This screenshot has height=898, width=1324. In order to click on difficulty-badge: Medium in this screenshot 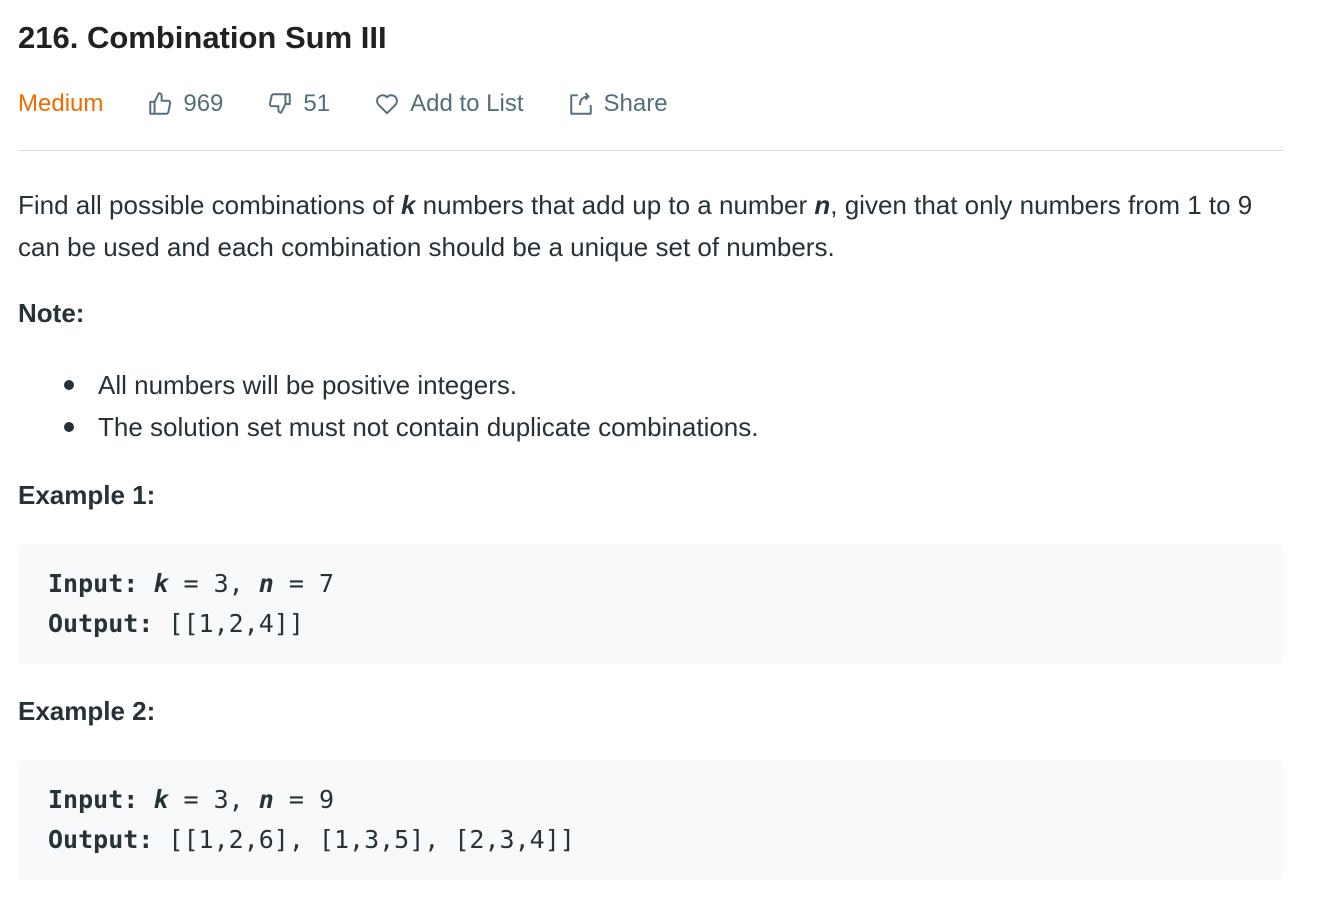, I will do `click(61, 103)`.